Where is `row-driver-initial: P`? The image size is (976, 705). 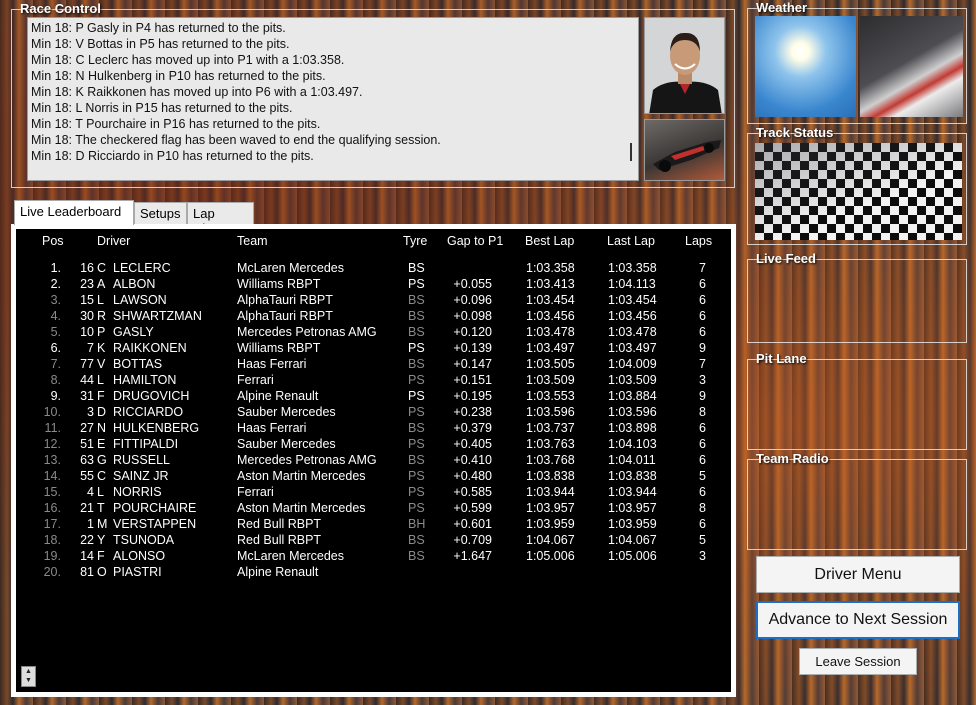 row-driver-initial: P is located at coordinates (101, 332).